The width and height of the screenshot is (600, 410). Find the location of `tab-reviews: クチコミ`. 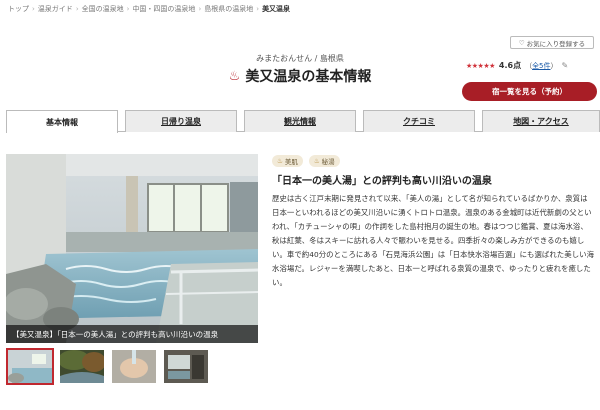

tab-reviews: クチコミ is located at coordinates (419, 121).